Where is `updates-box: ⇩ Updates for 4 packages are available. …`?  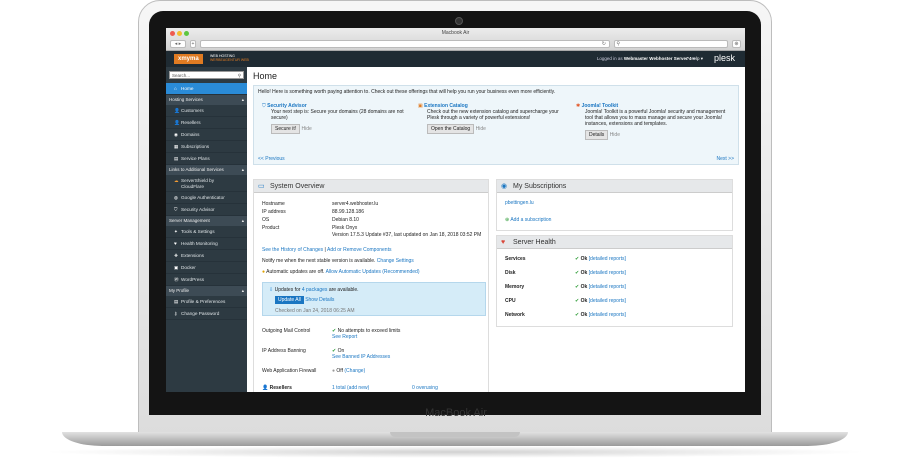 updates-box: ⇩ Updates for 4 packages are available. … is located at coordinates (374, 299).